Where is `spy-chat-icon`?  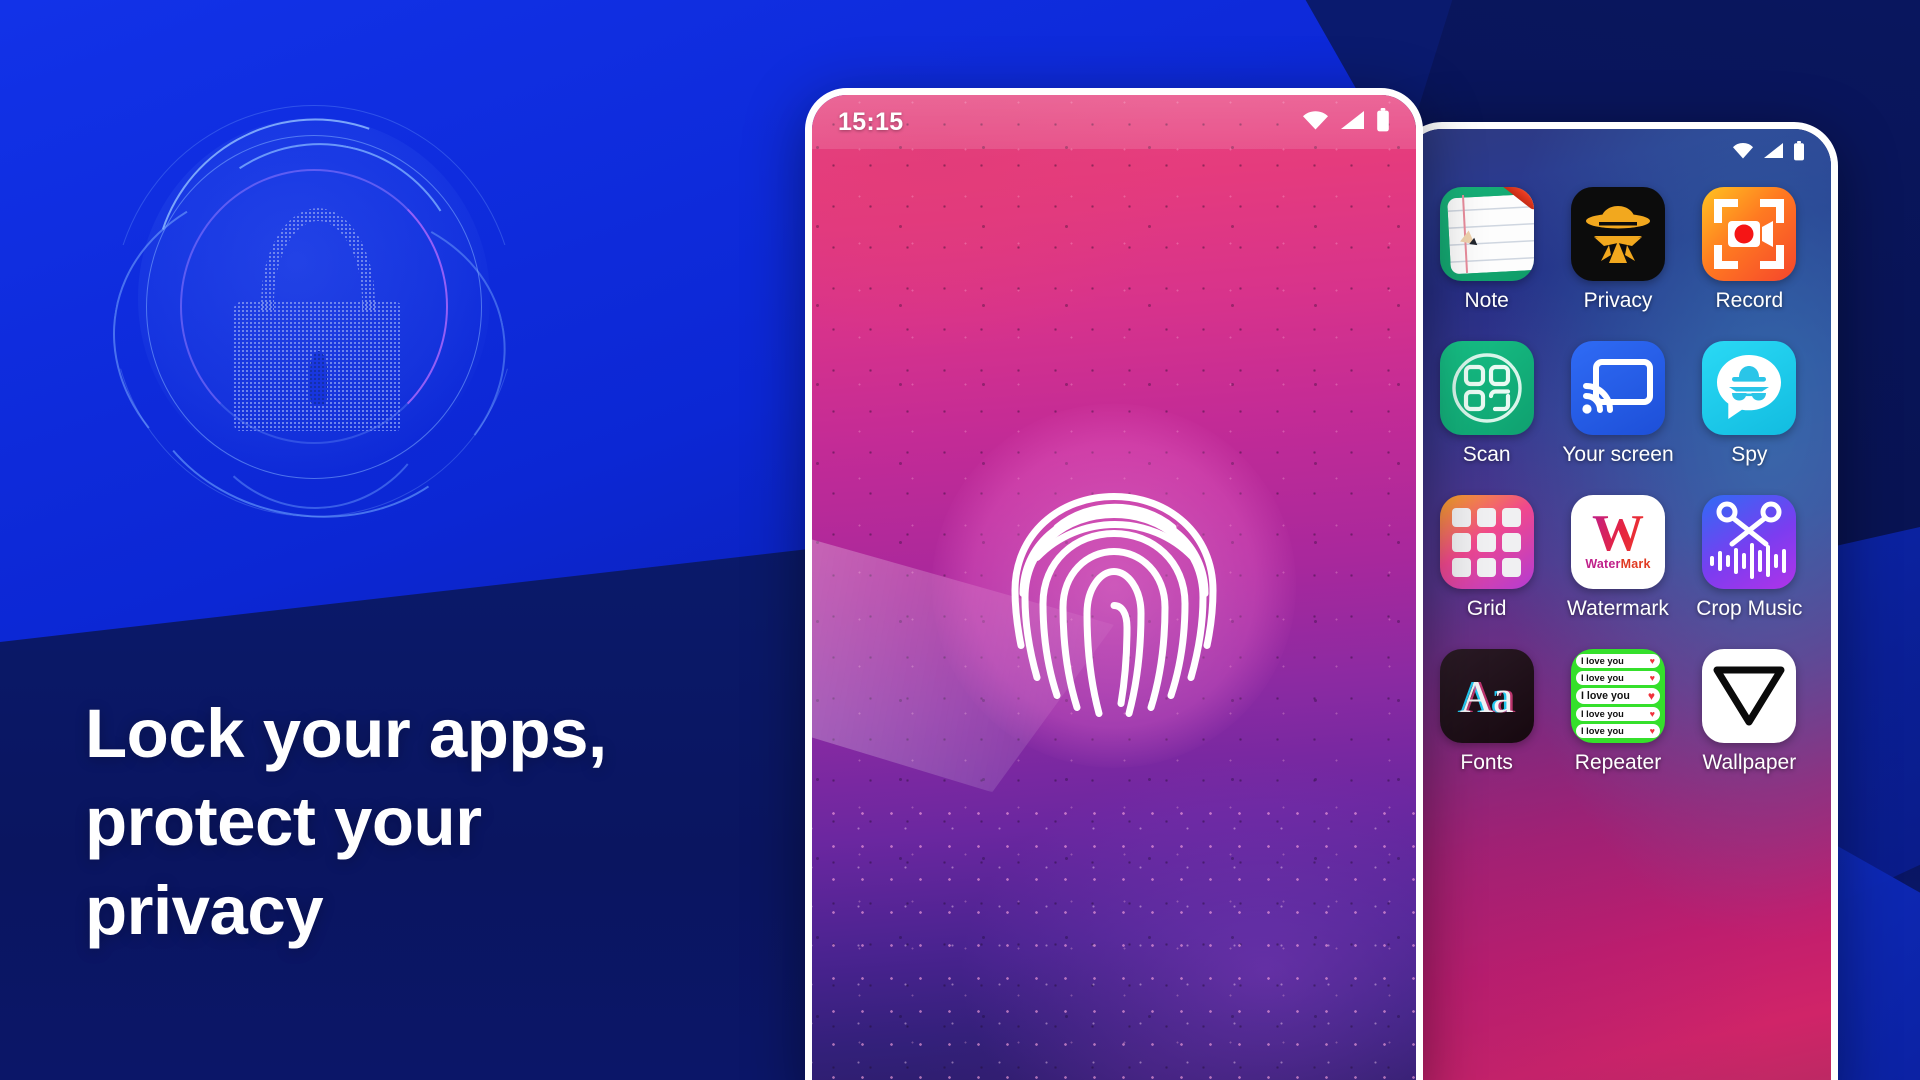 spy-chat-icon is located at coordinates (1749, 388).